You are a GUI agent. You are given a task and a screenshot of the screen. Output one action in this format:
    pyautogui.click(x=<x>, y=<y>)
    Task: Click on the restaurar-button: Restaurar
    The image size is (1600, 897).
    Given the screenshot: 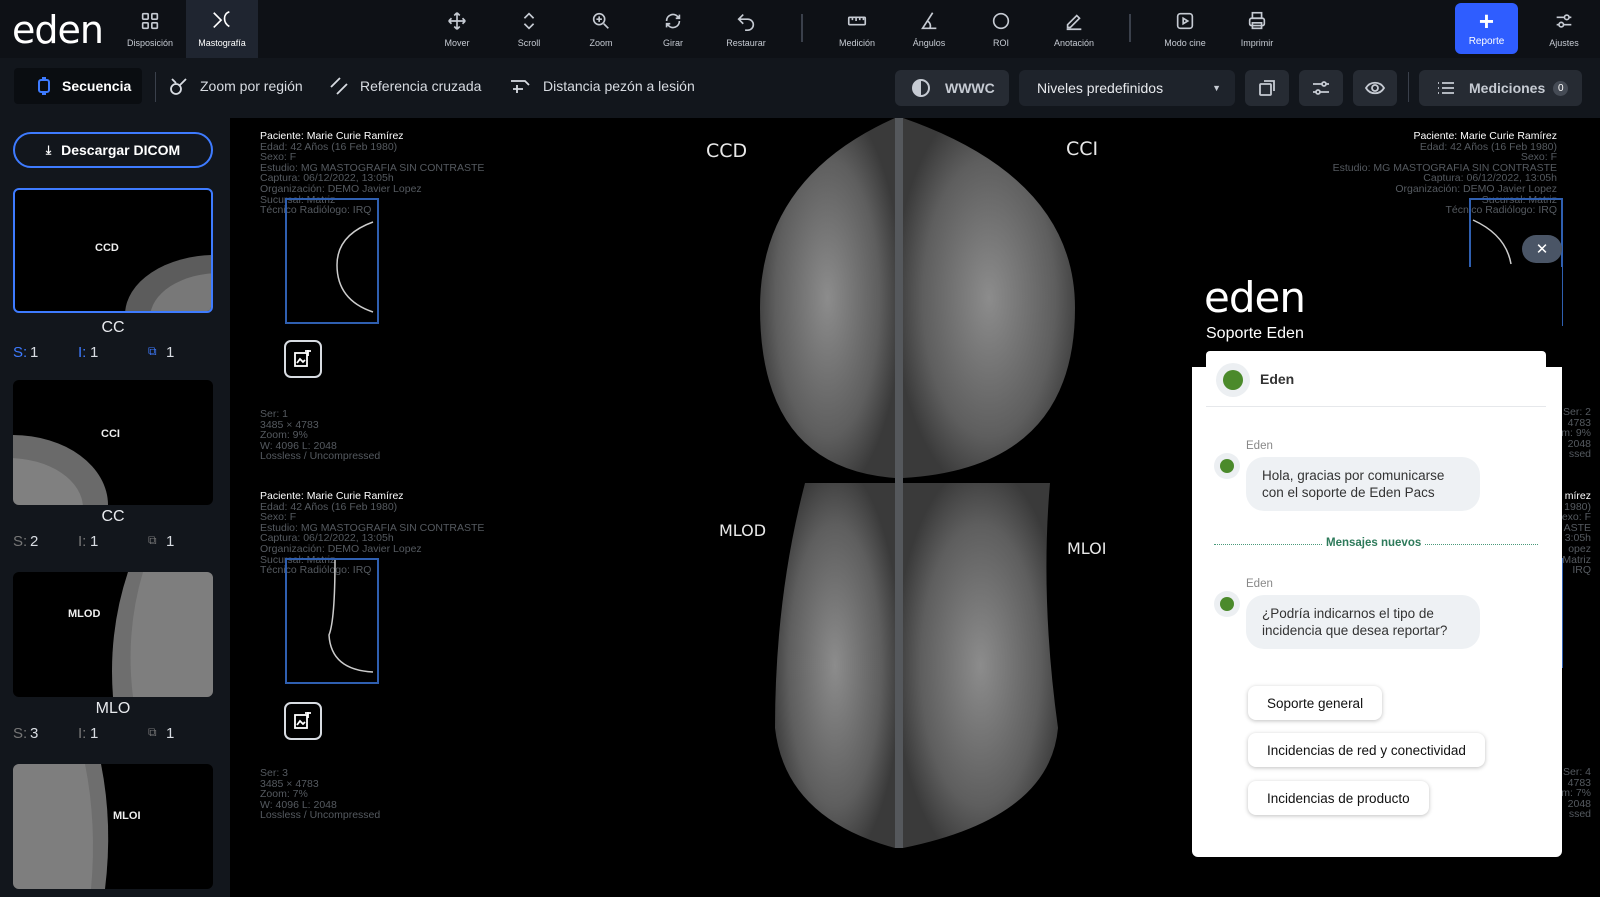 What is the action you would take?
    pyautogui.click(x=746, y=29)
    